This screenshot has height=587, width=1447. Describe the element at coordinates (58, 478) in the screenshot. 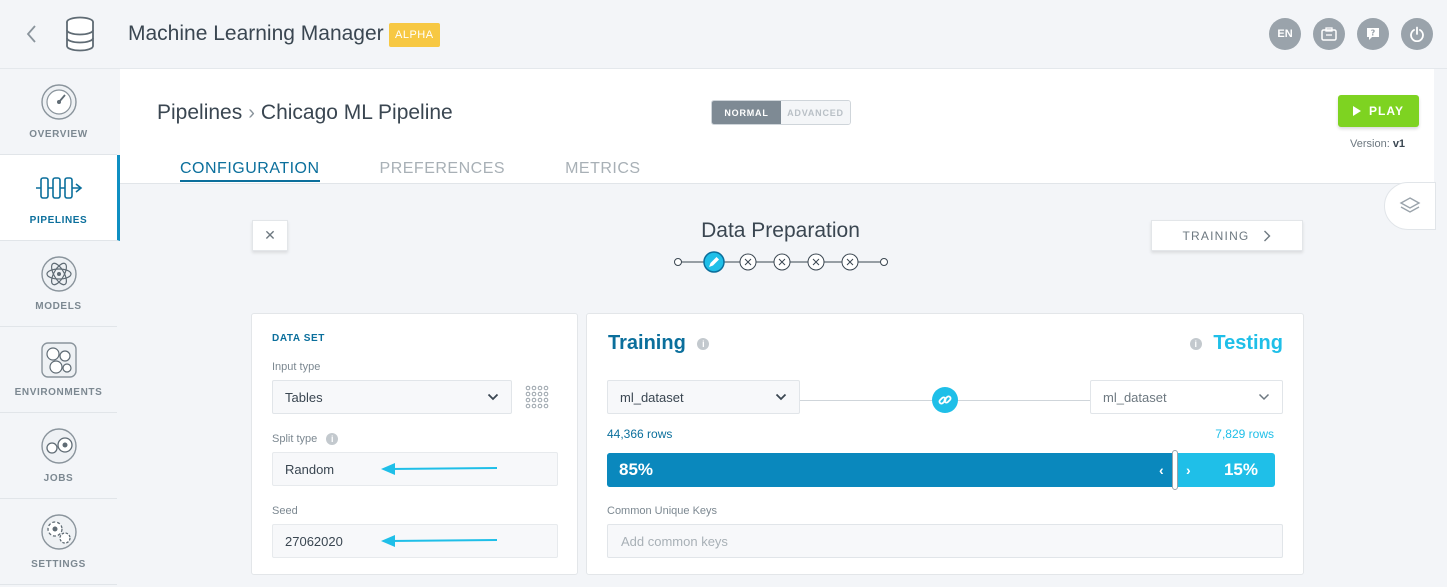

I see `sidebar-item-label: JOBS` at that location.